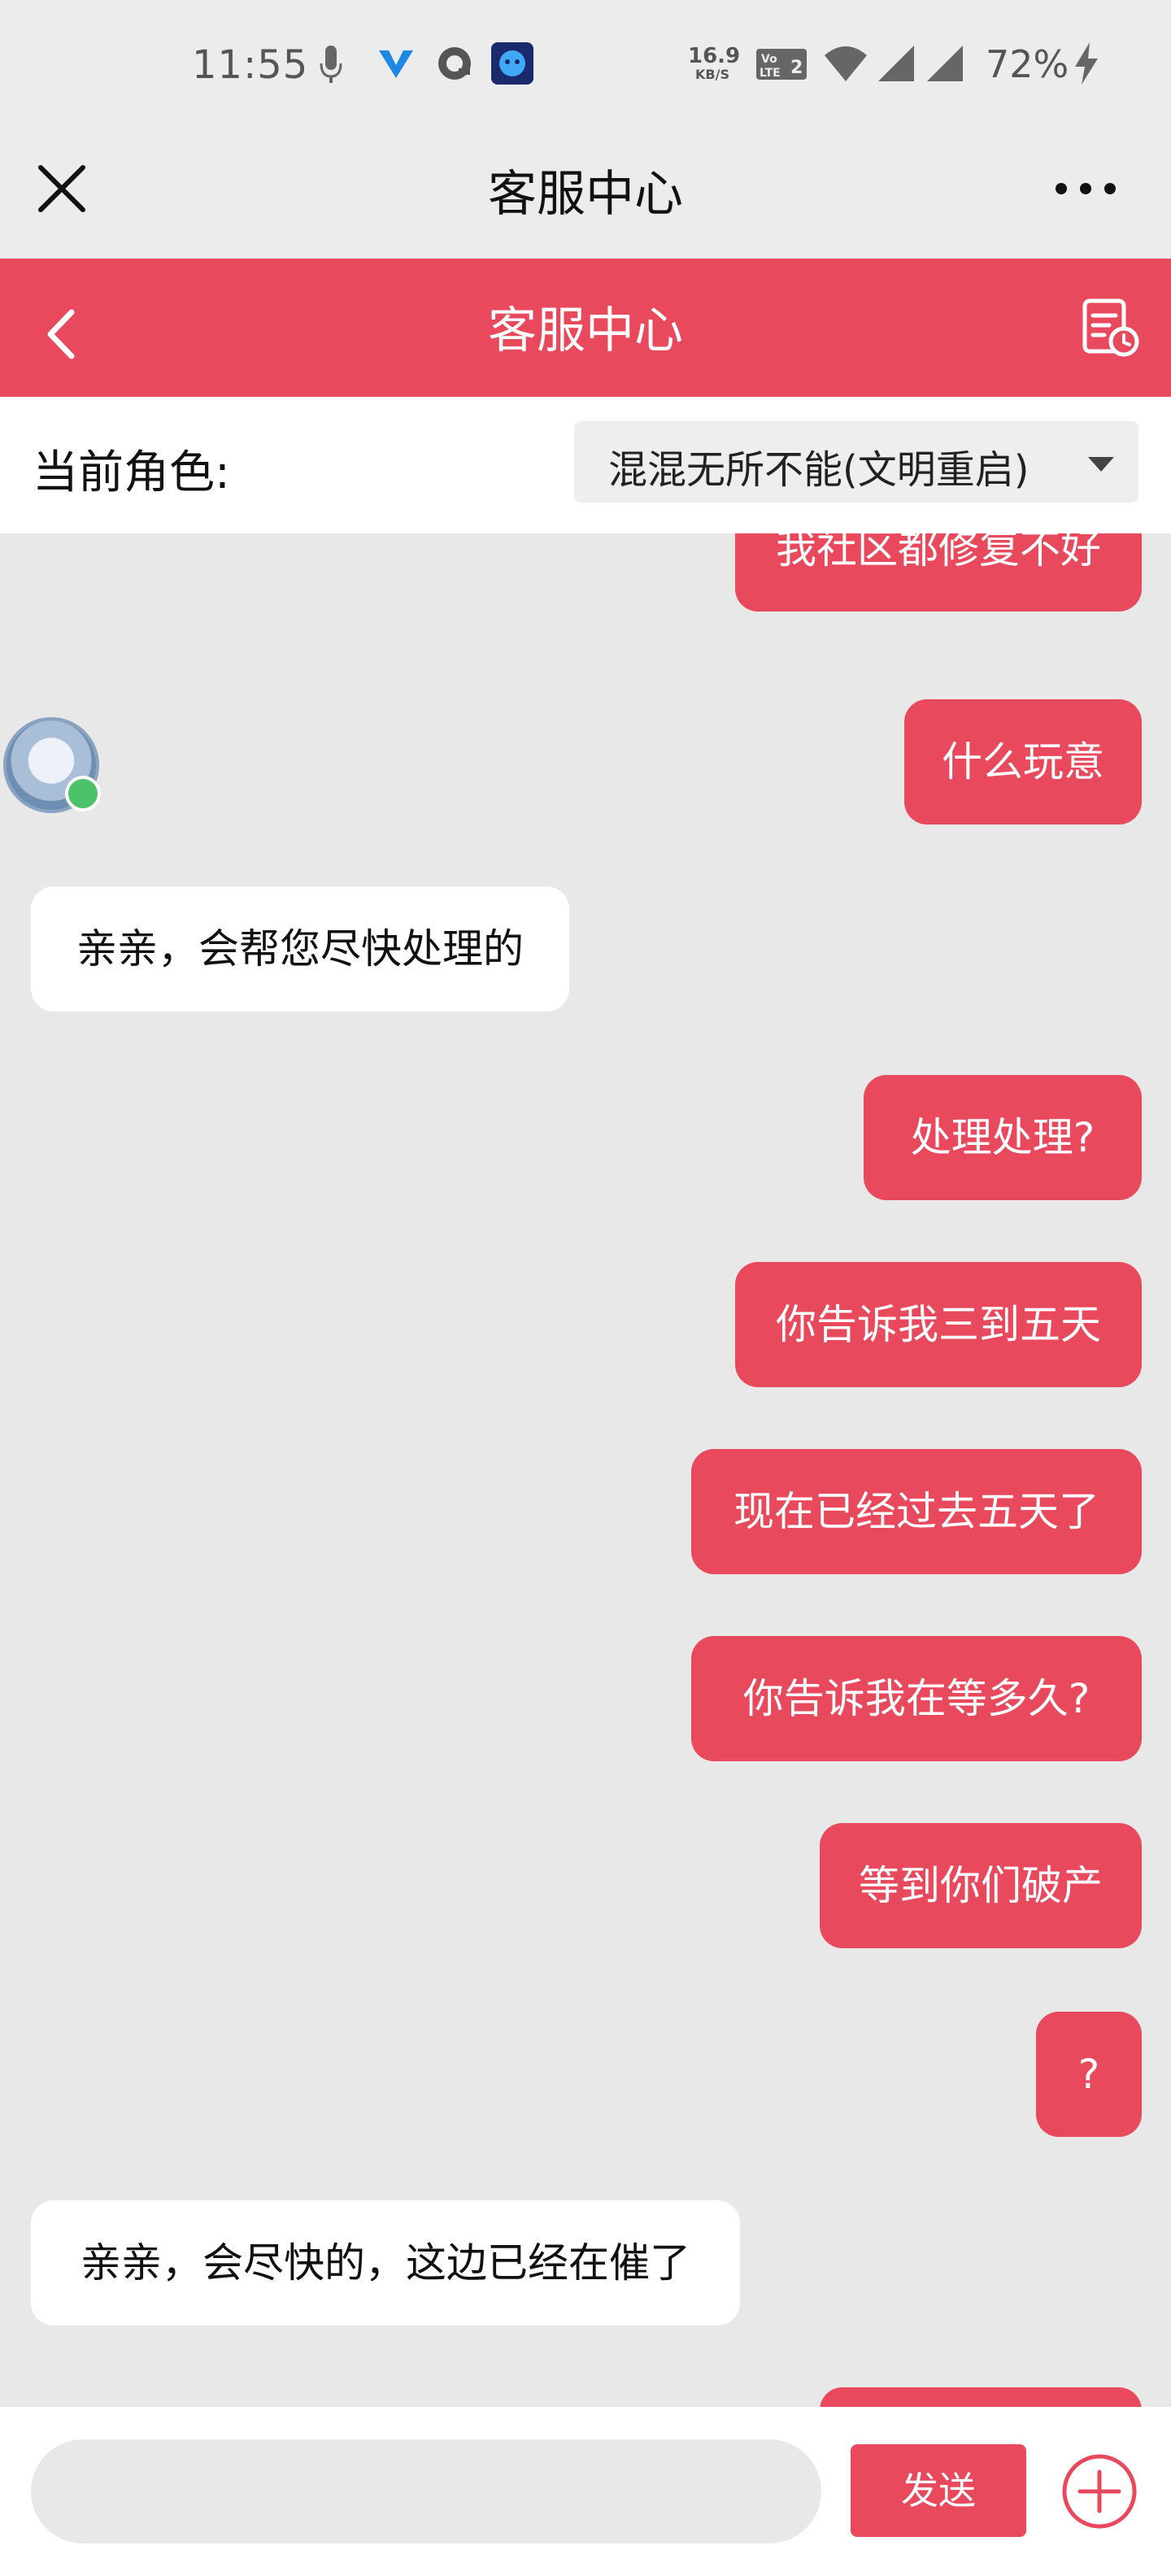 This screenshot has height=2576, width=1171. Describe the element at coordinates (585, 65) in the screenshot. I see `status-bar: 11:55 16.9 KB/S Vo LTE 2 72%` at that location.